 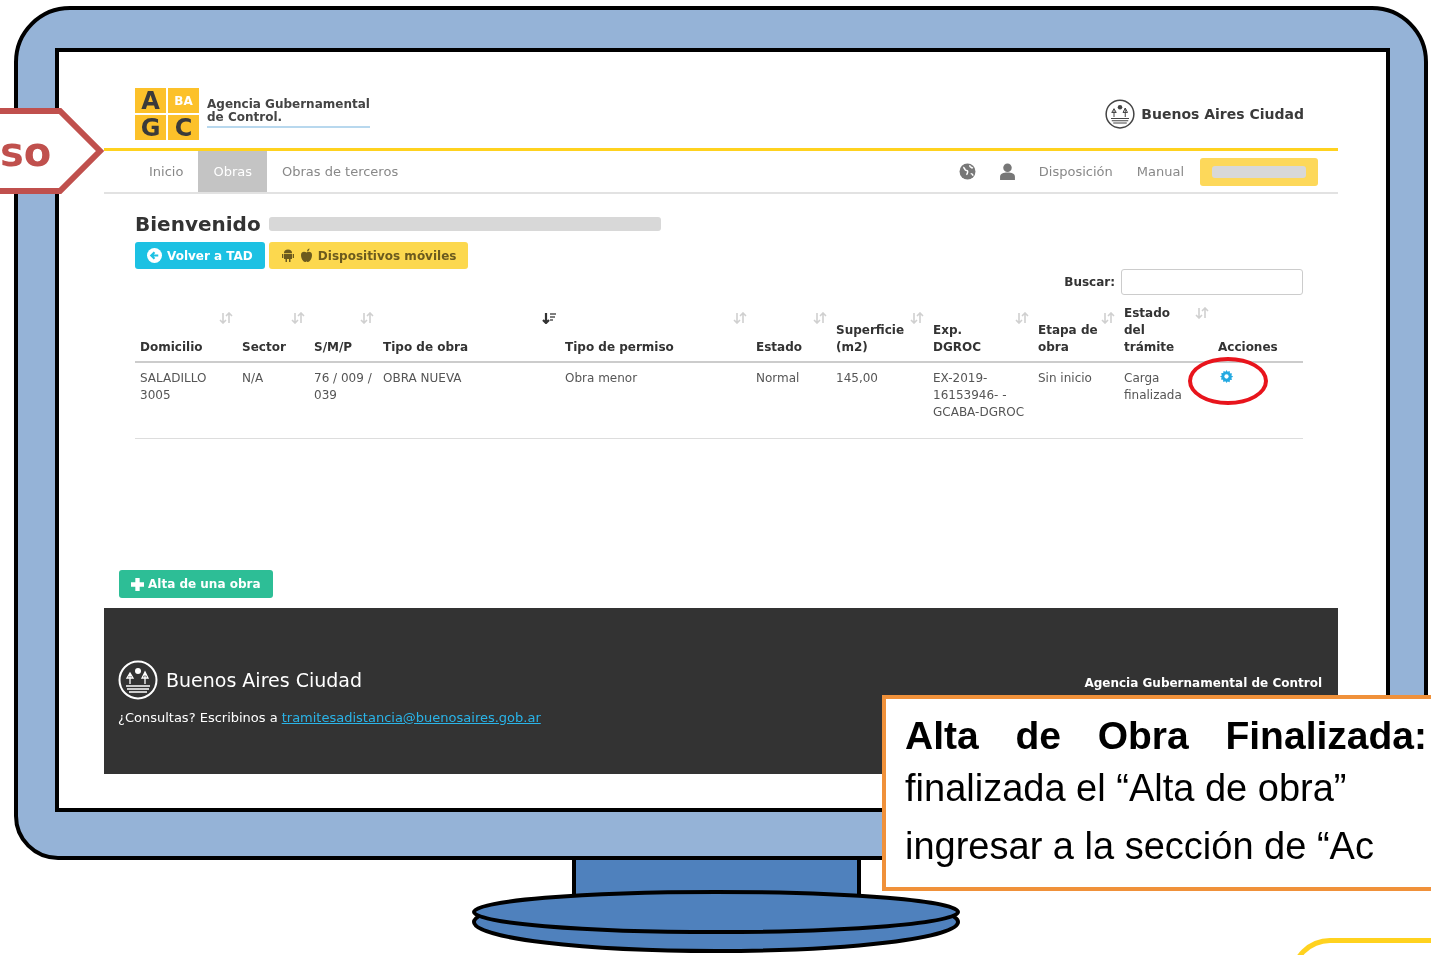 What do you see at coordinates (137, 584) in the screenshot?
I see `plus-icon` at bounding box center [137, 584].